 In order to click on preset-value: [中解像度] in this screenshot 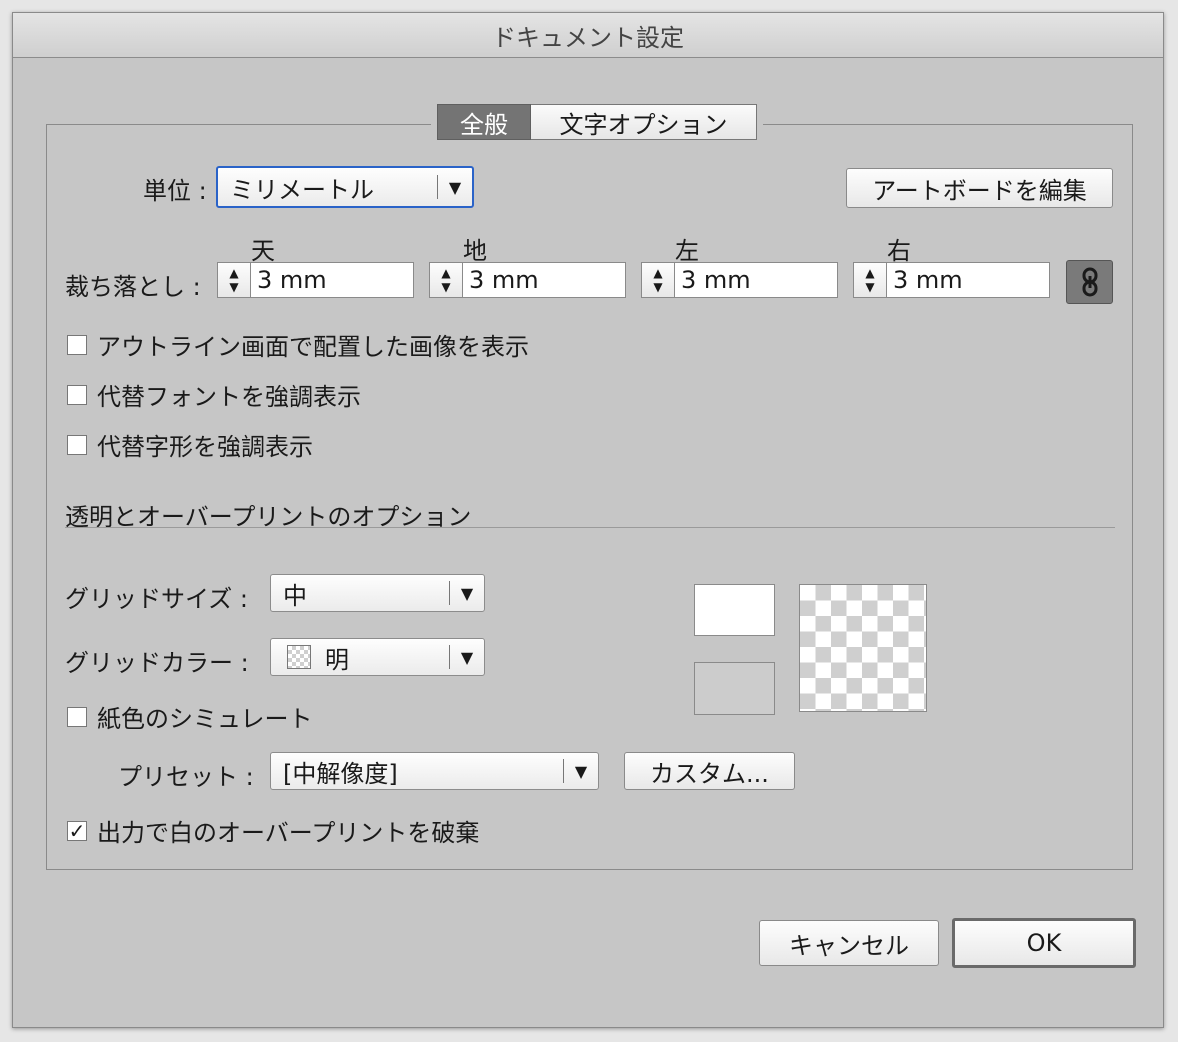, I will do `click(340, 773)`.